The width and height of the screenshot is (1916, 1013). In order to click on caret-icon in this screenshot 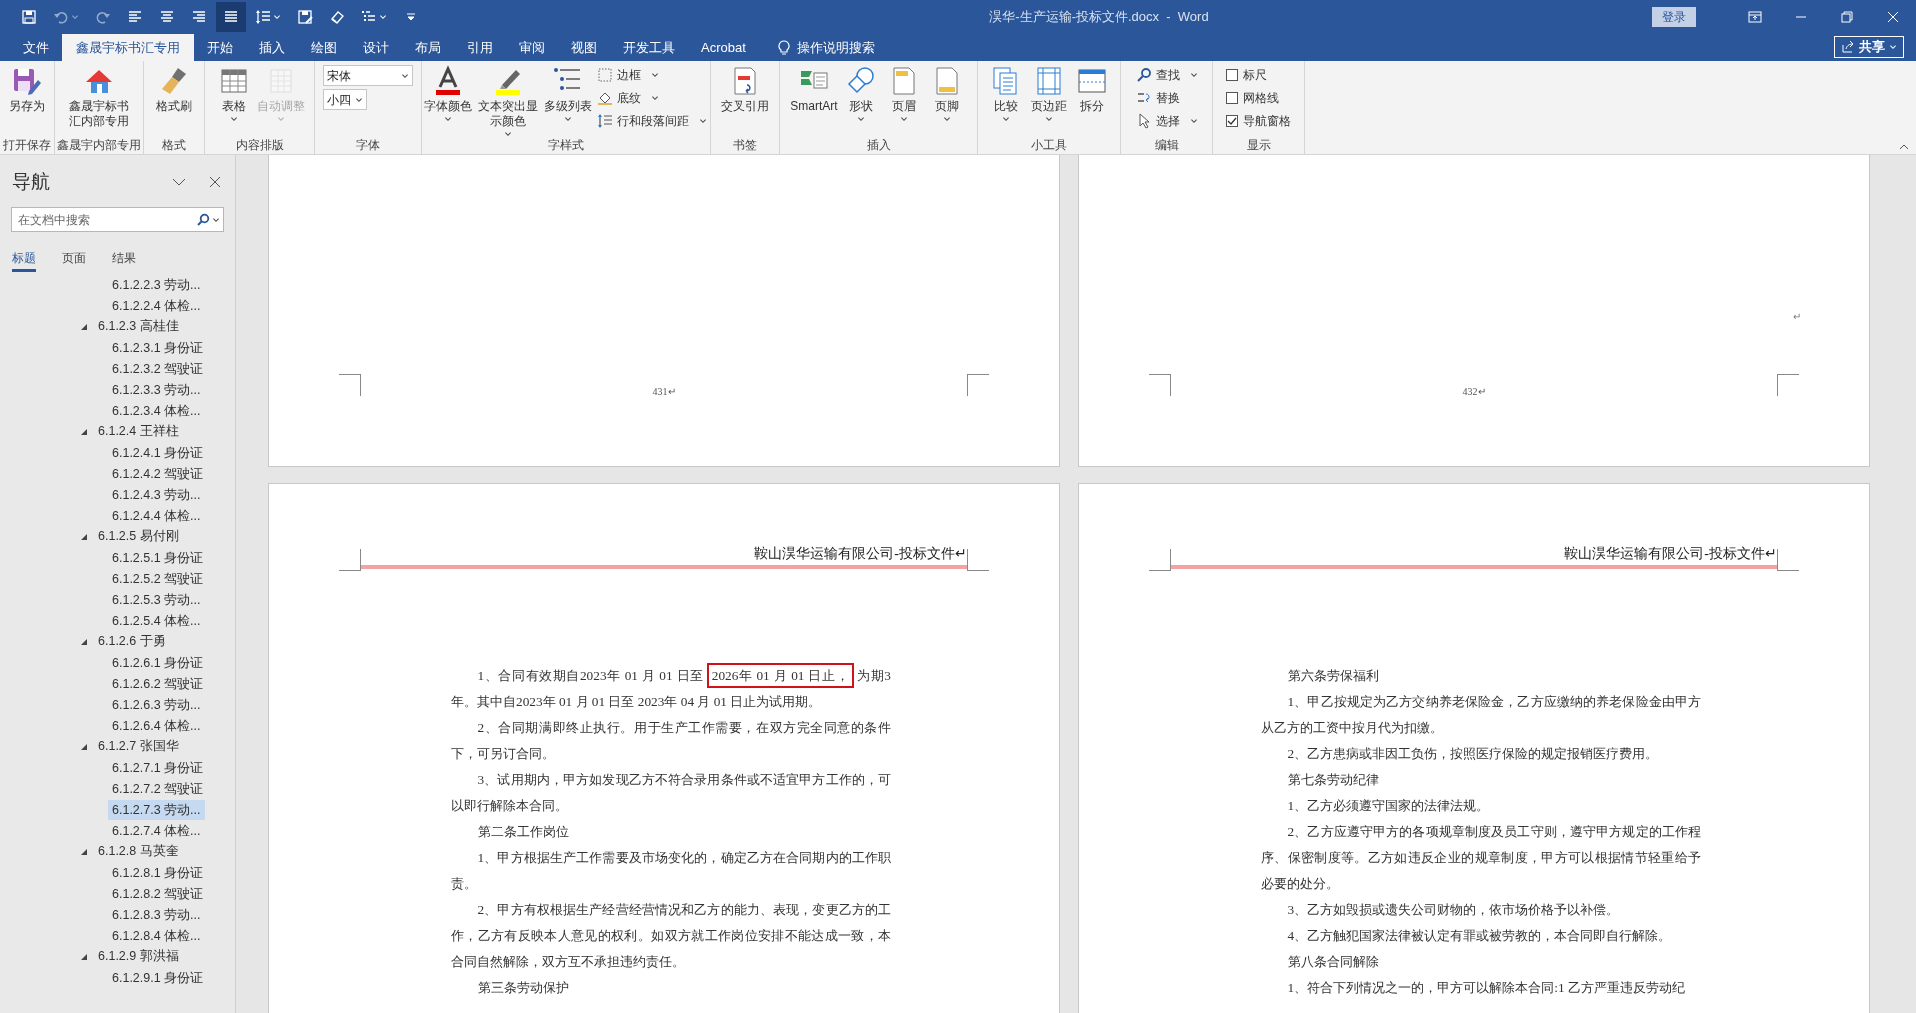, I will do `click(1893, 47)`.